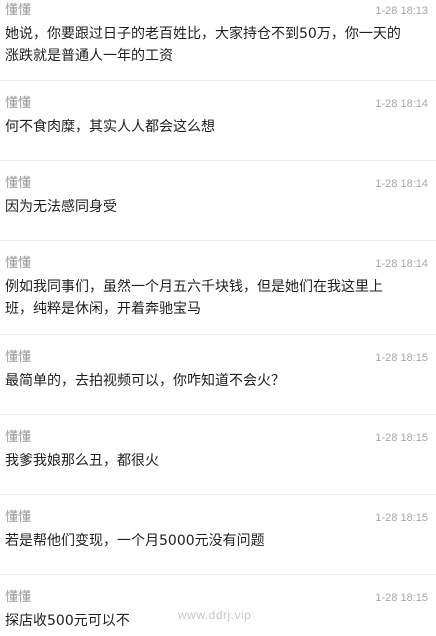 Image resolution: width=436 pixels, height=636 pixels. What do you see at coordinates (82, 461) in the screenshot?
I see `message-text: 我爹我娘那么丑，都很火` at bounding box center [82, 461].